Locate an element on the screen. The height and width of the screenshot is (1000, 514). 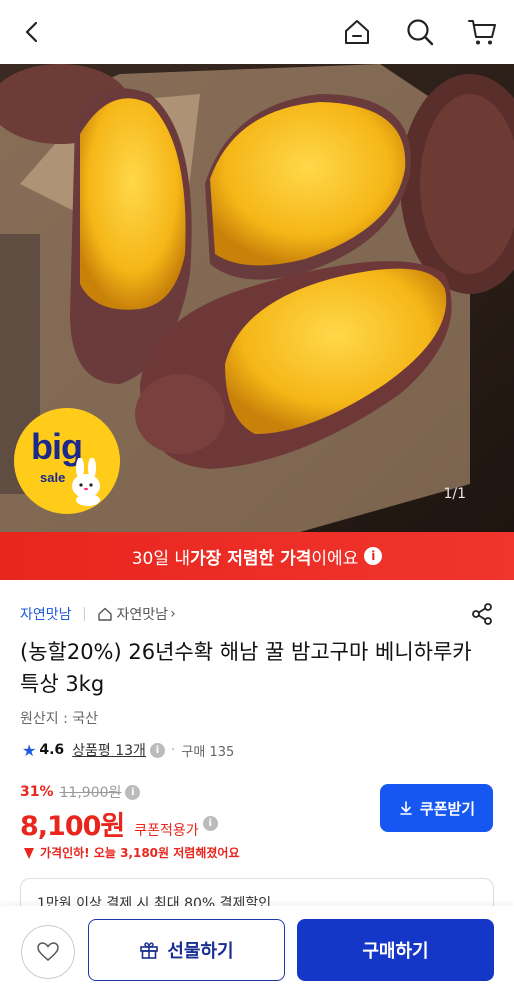
gift-button: 선물하기 is located at coordinates (186, 950).